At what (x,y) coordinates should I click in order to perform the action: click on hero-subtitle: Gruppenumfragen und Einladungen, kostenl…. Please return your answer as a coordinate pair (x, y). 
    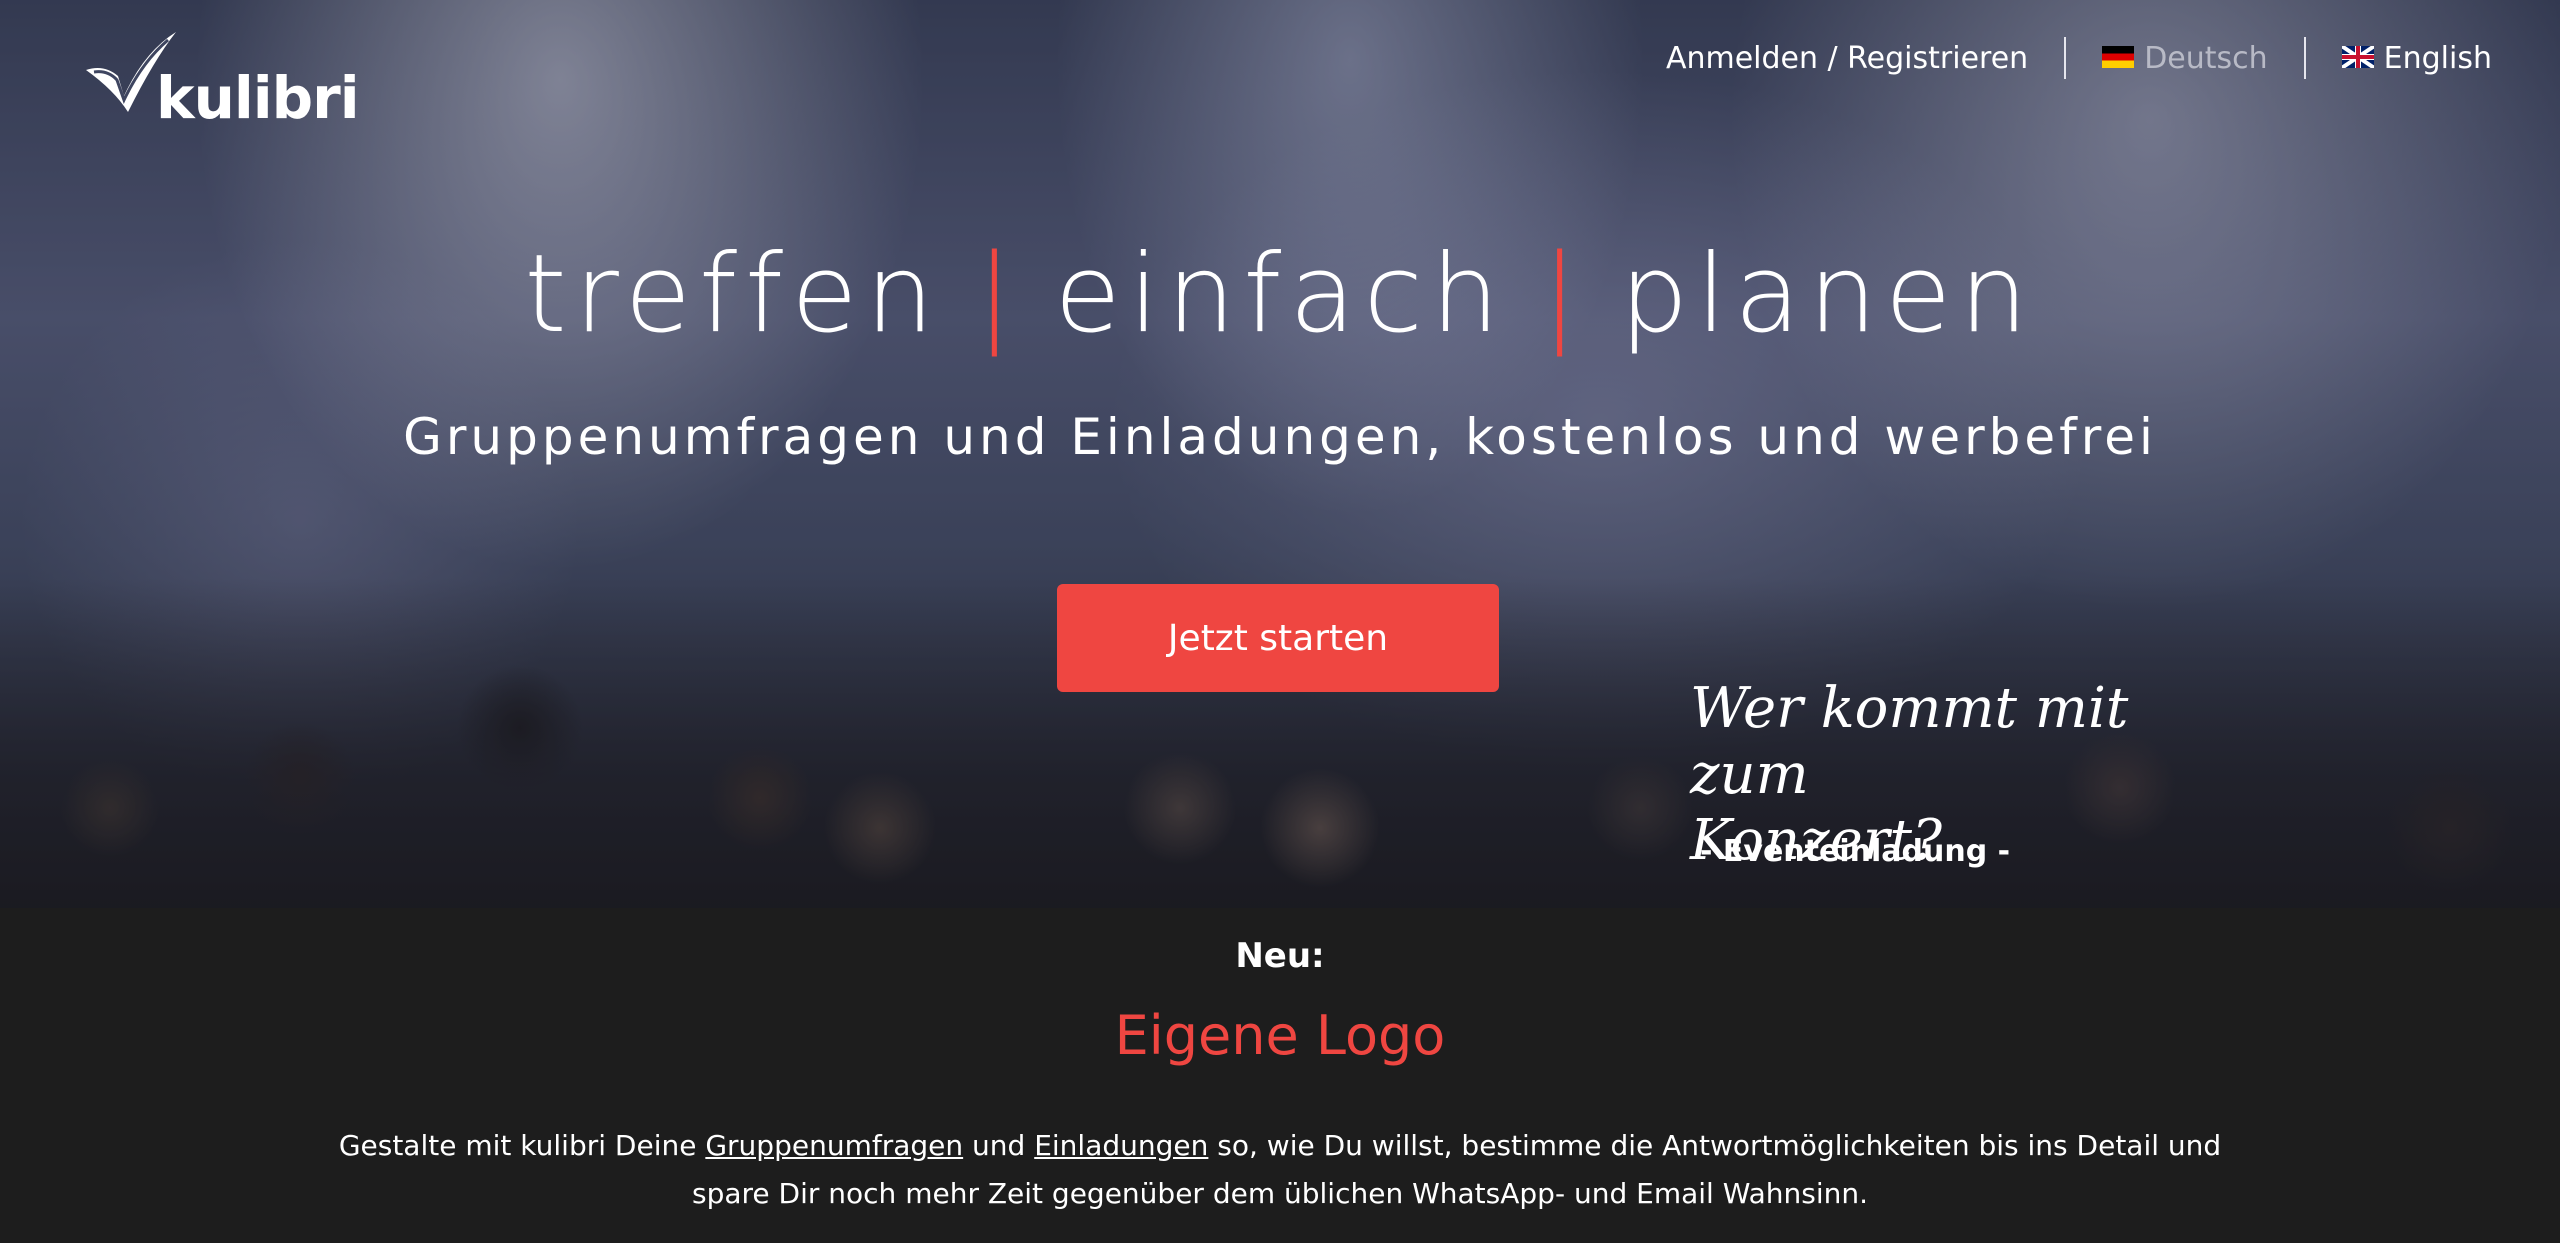
    Looking at the image, I should click on (1280, 437).